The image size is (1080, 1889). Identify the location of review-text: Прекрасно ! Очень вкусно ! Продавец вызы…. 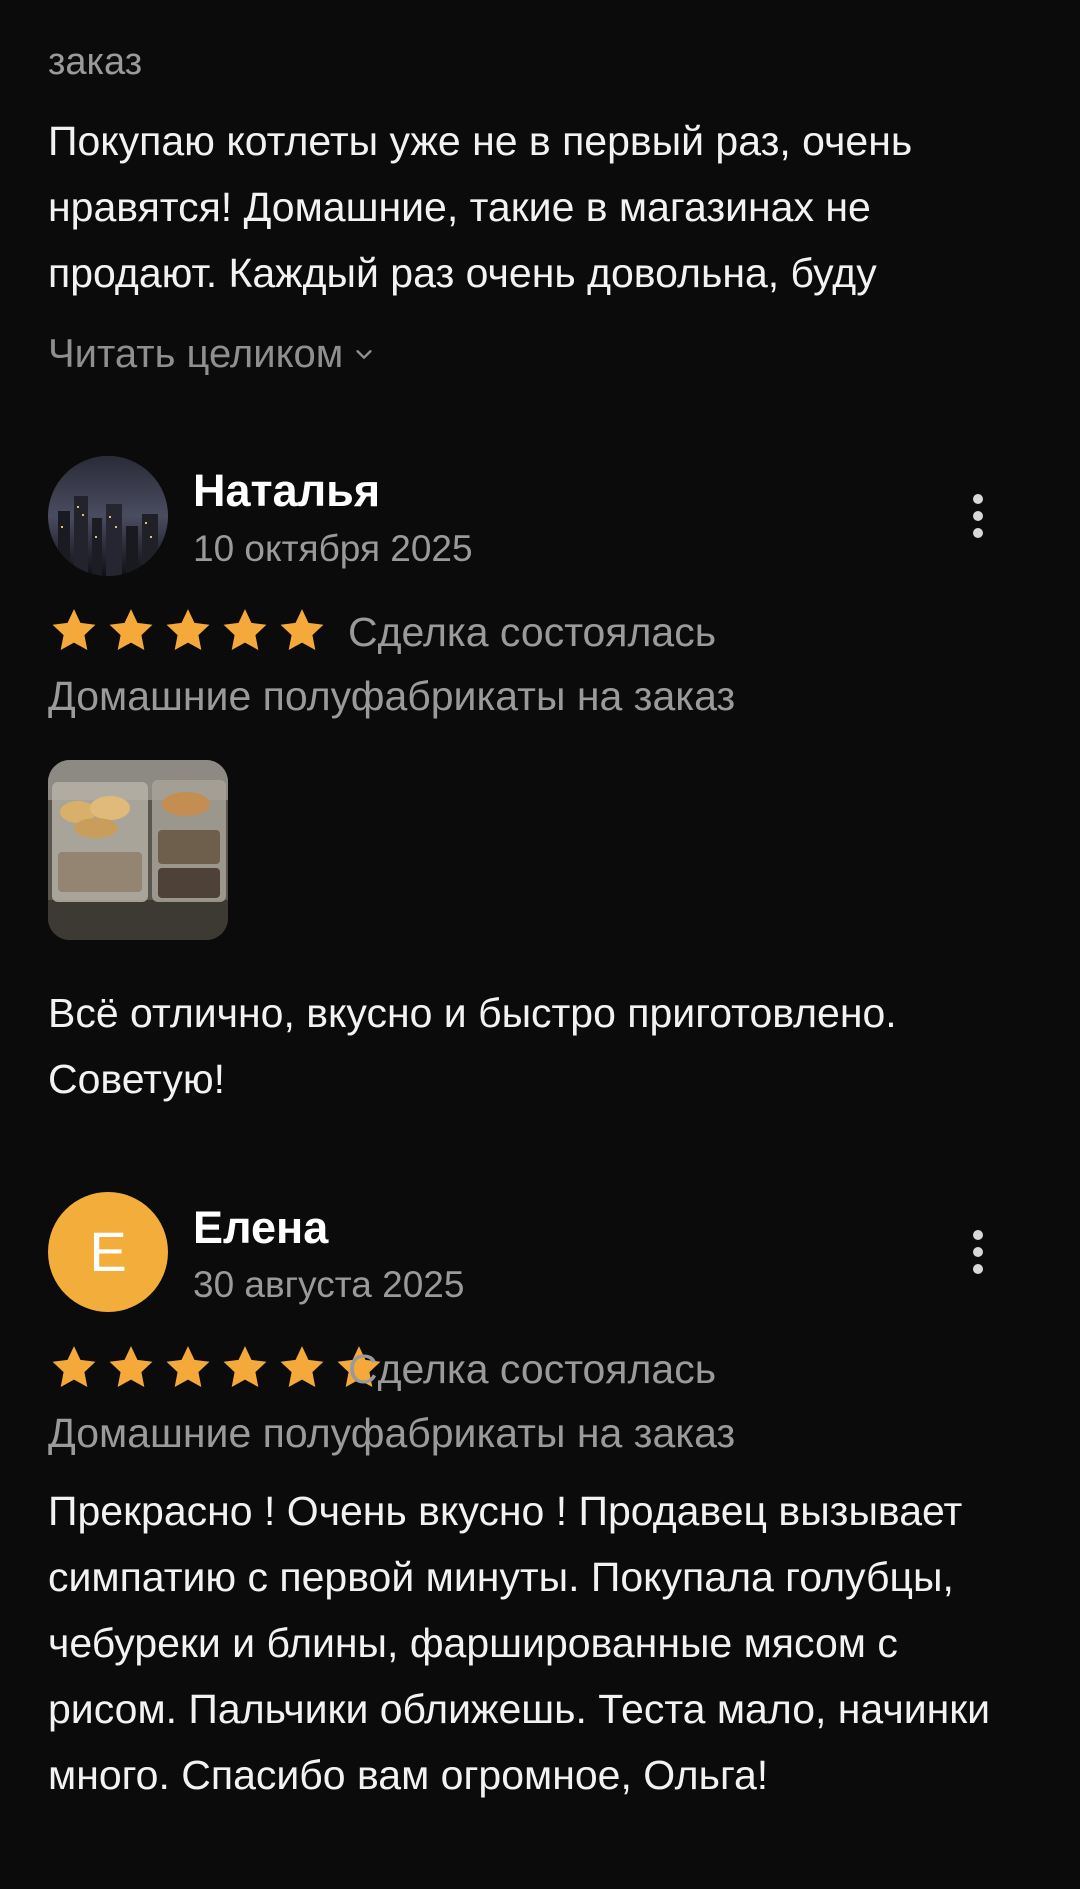
(519, 1643).